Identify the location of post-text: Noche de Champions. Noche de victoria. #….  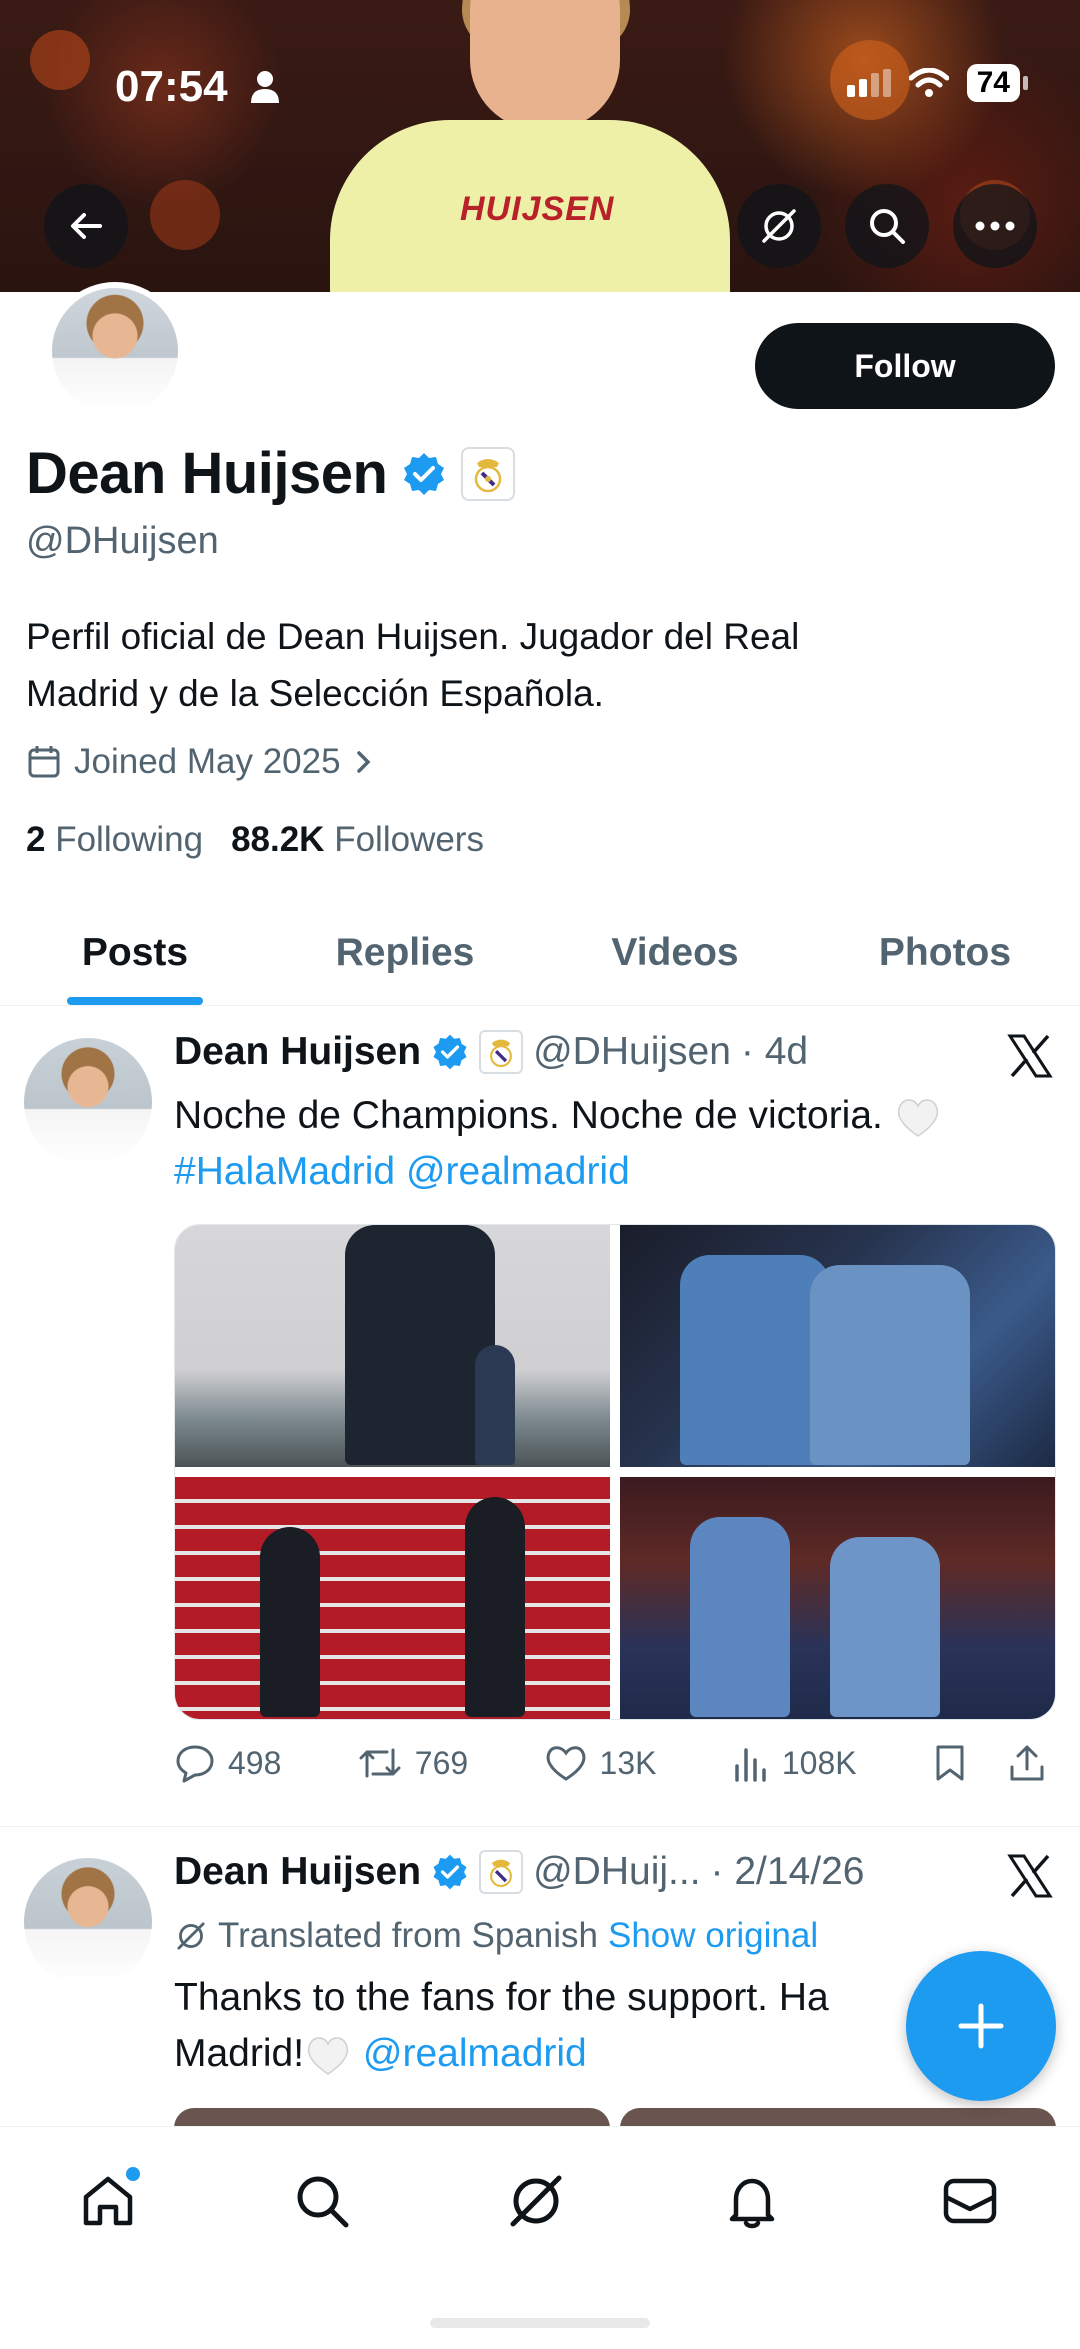
(604, 1144).